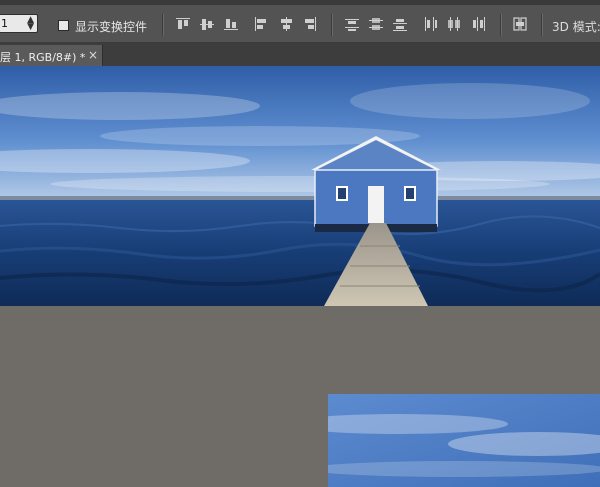  What do you see at coordinates (478, 24) in the screenshot?
I see `distribute-right-icon` at bounding box center [478, 24].